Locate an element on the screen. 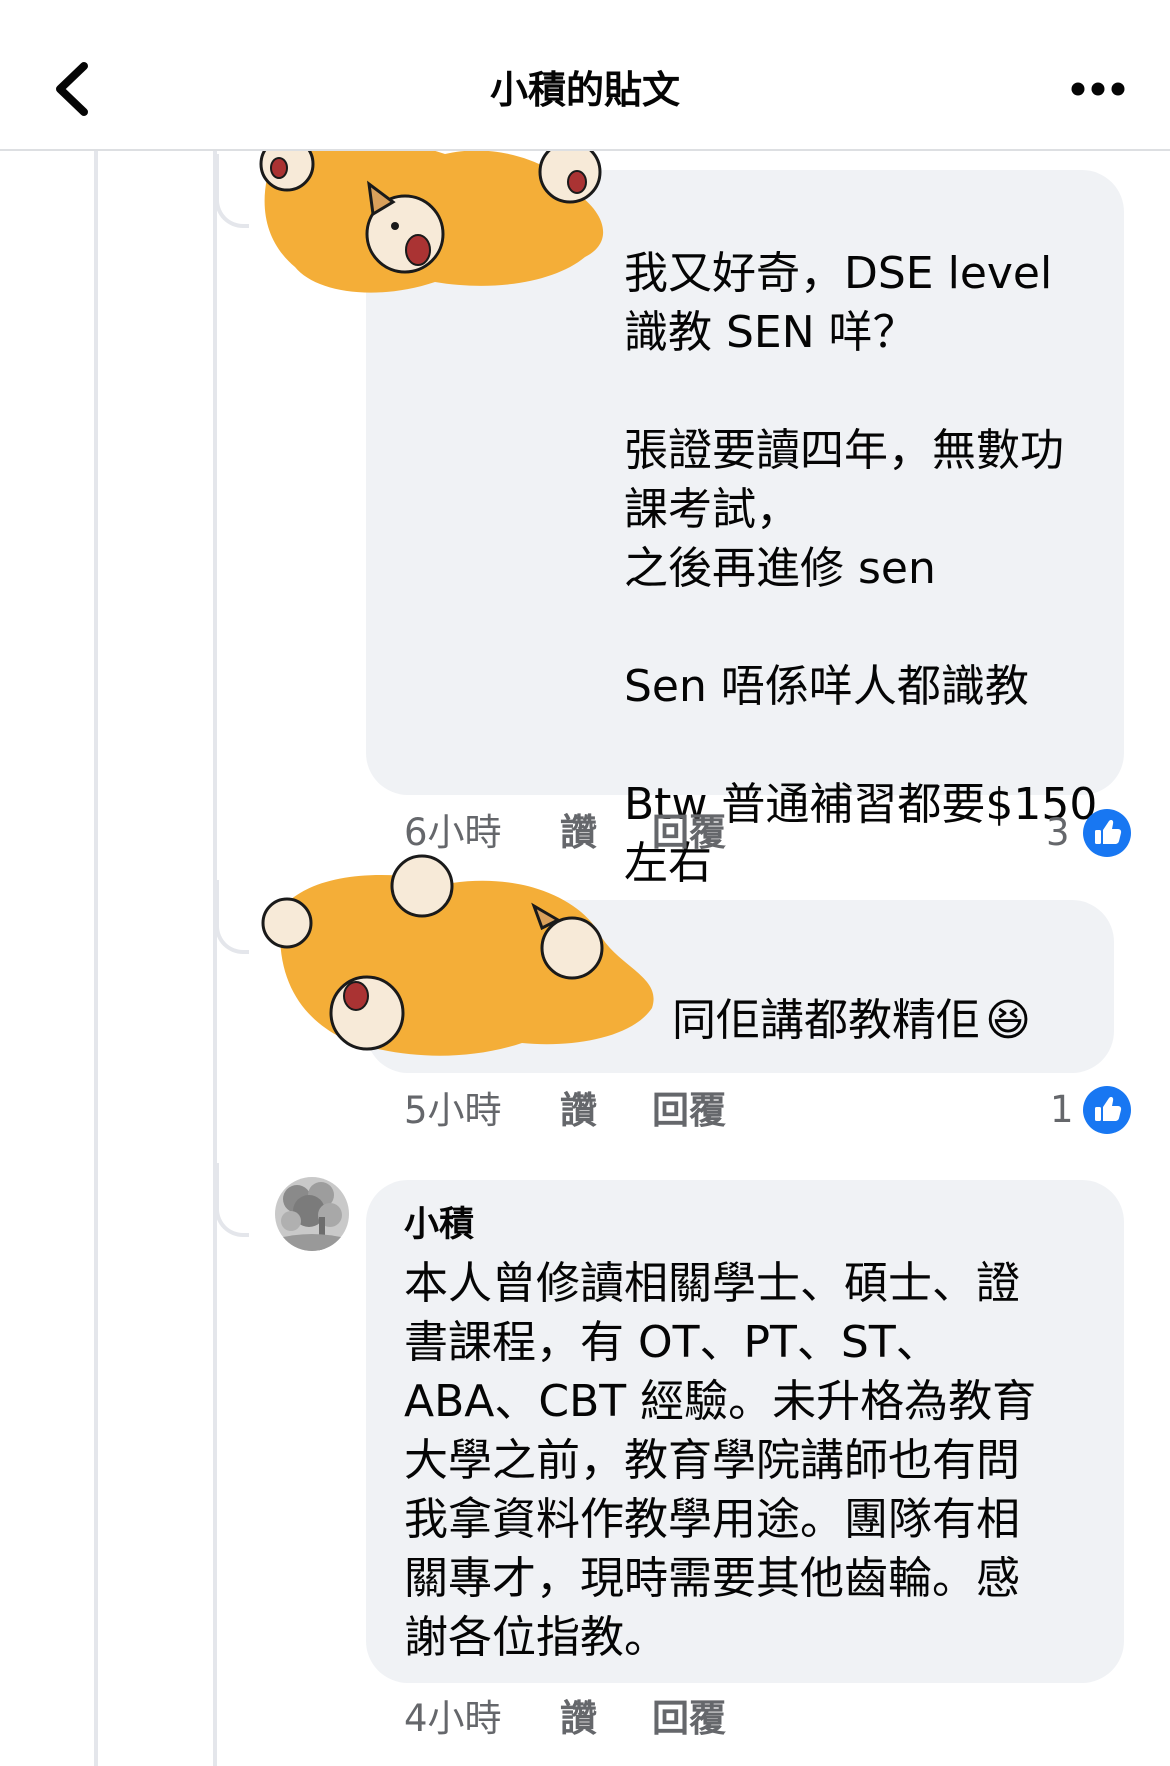 This screenshot has height=1766, width=1170. avatar is located at coordinates (312, 1214).